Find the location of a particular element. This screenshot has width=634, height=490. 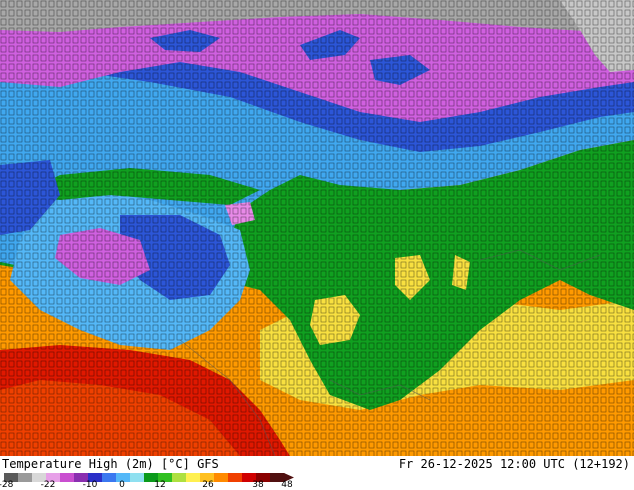

colorbar-tick-label: 0 is located at coordinates (122, 485).